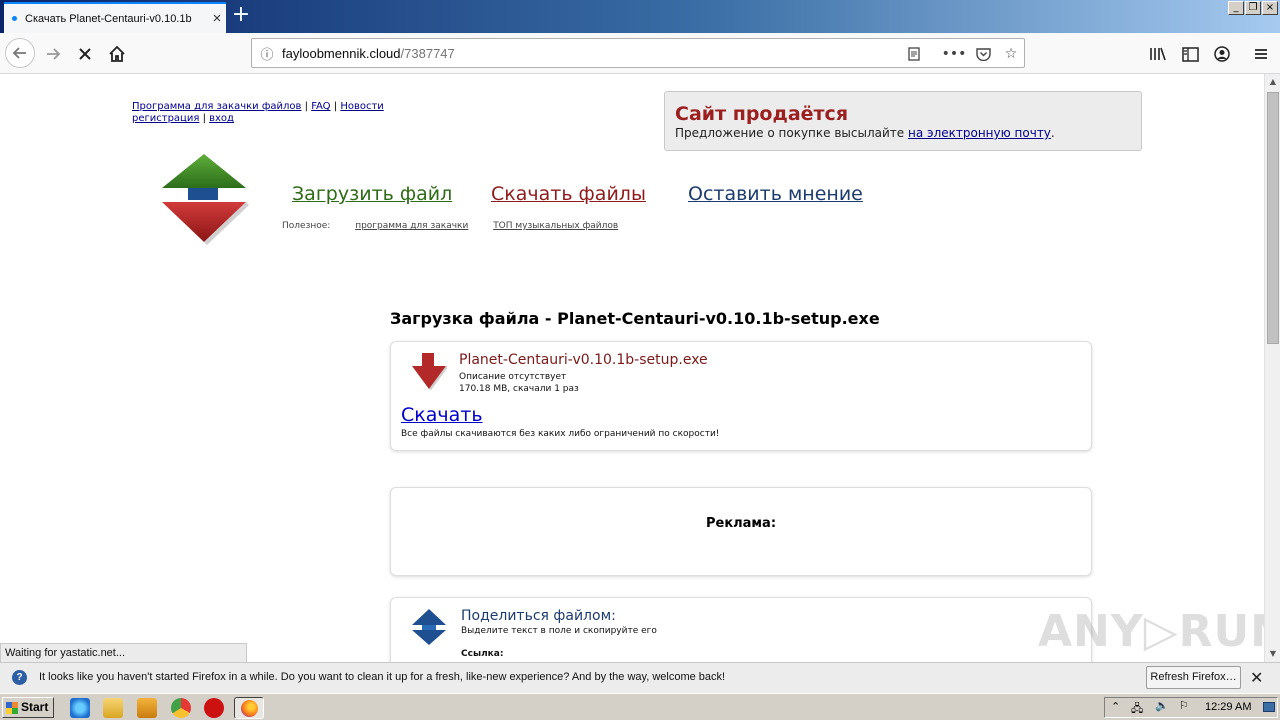 This screenshot has height=720, width=1280. What do you see at coordinates (1228, 707) in the screenshot?
I see `clock: 12:29 AM` at bounding box center [1228, 707].